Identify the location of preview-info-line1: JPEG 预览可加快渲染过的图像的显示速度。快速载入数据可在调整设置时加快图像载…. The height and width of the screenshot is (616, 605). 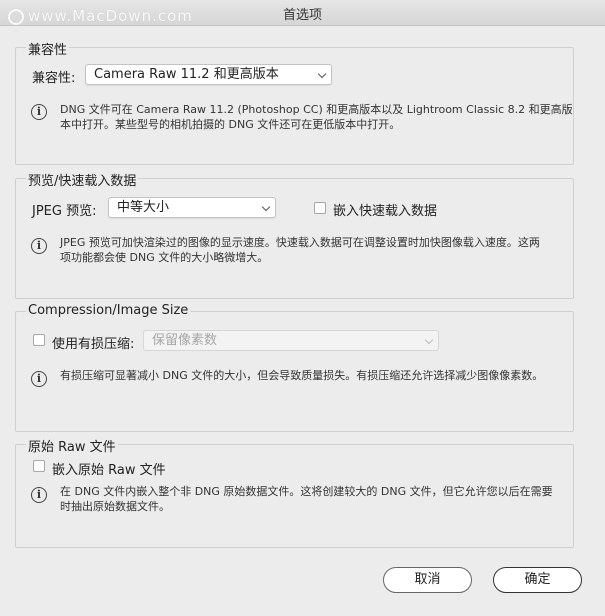
(300, 242).